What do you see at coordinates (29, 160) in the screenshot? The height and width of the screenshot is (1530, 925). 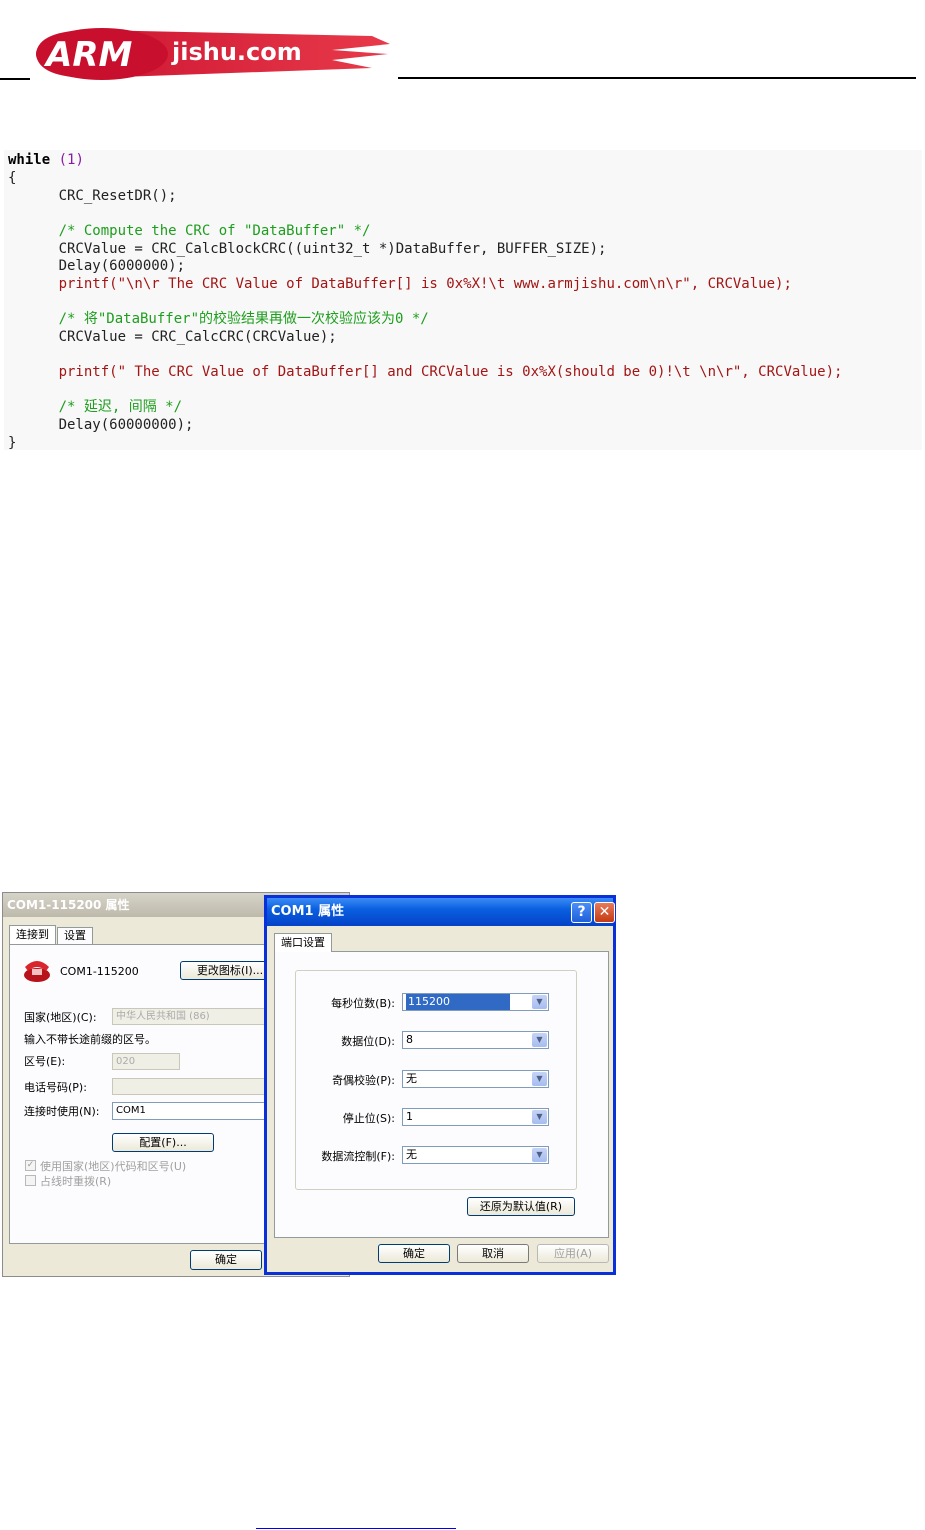 I see `keyword-while: while` at bounding box center [29, 160].